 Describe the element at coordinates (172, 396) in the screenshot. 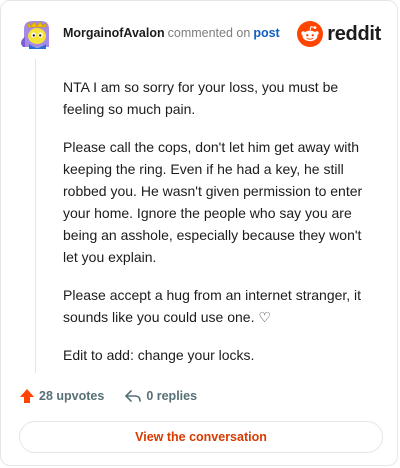

I see `reply-count: 0 replies` at that location.